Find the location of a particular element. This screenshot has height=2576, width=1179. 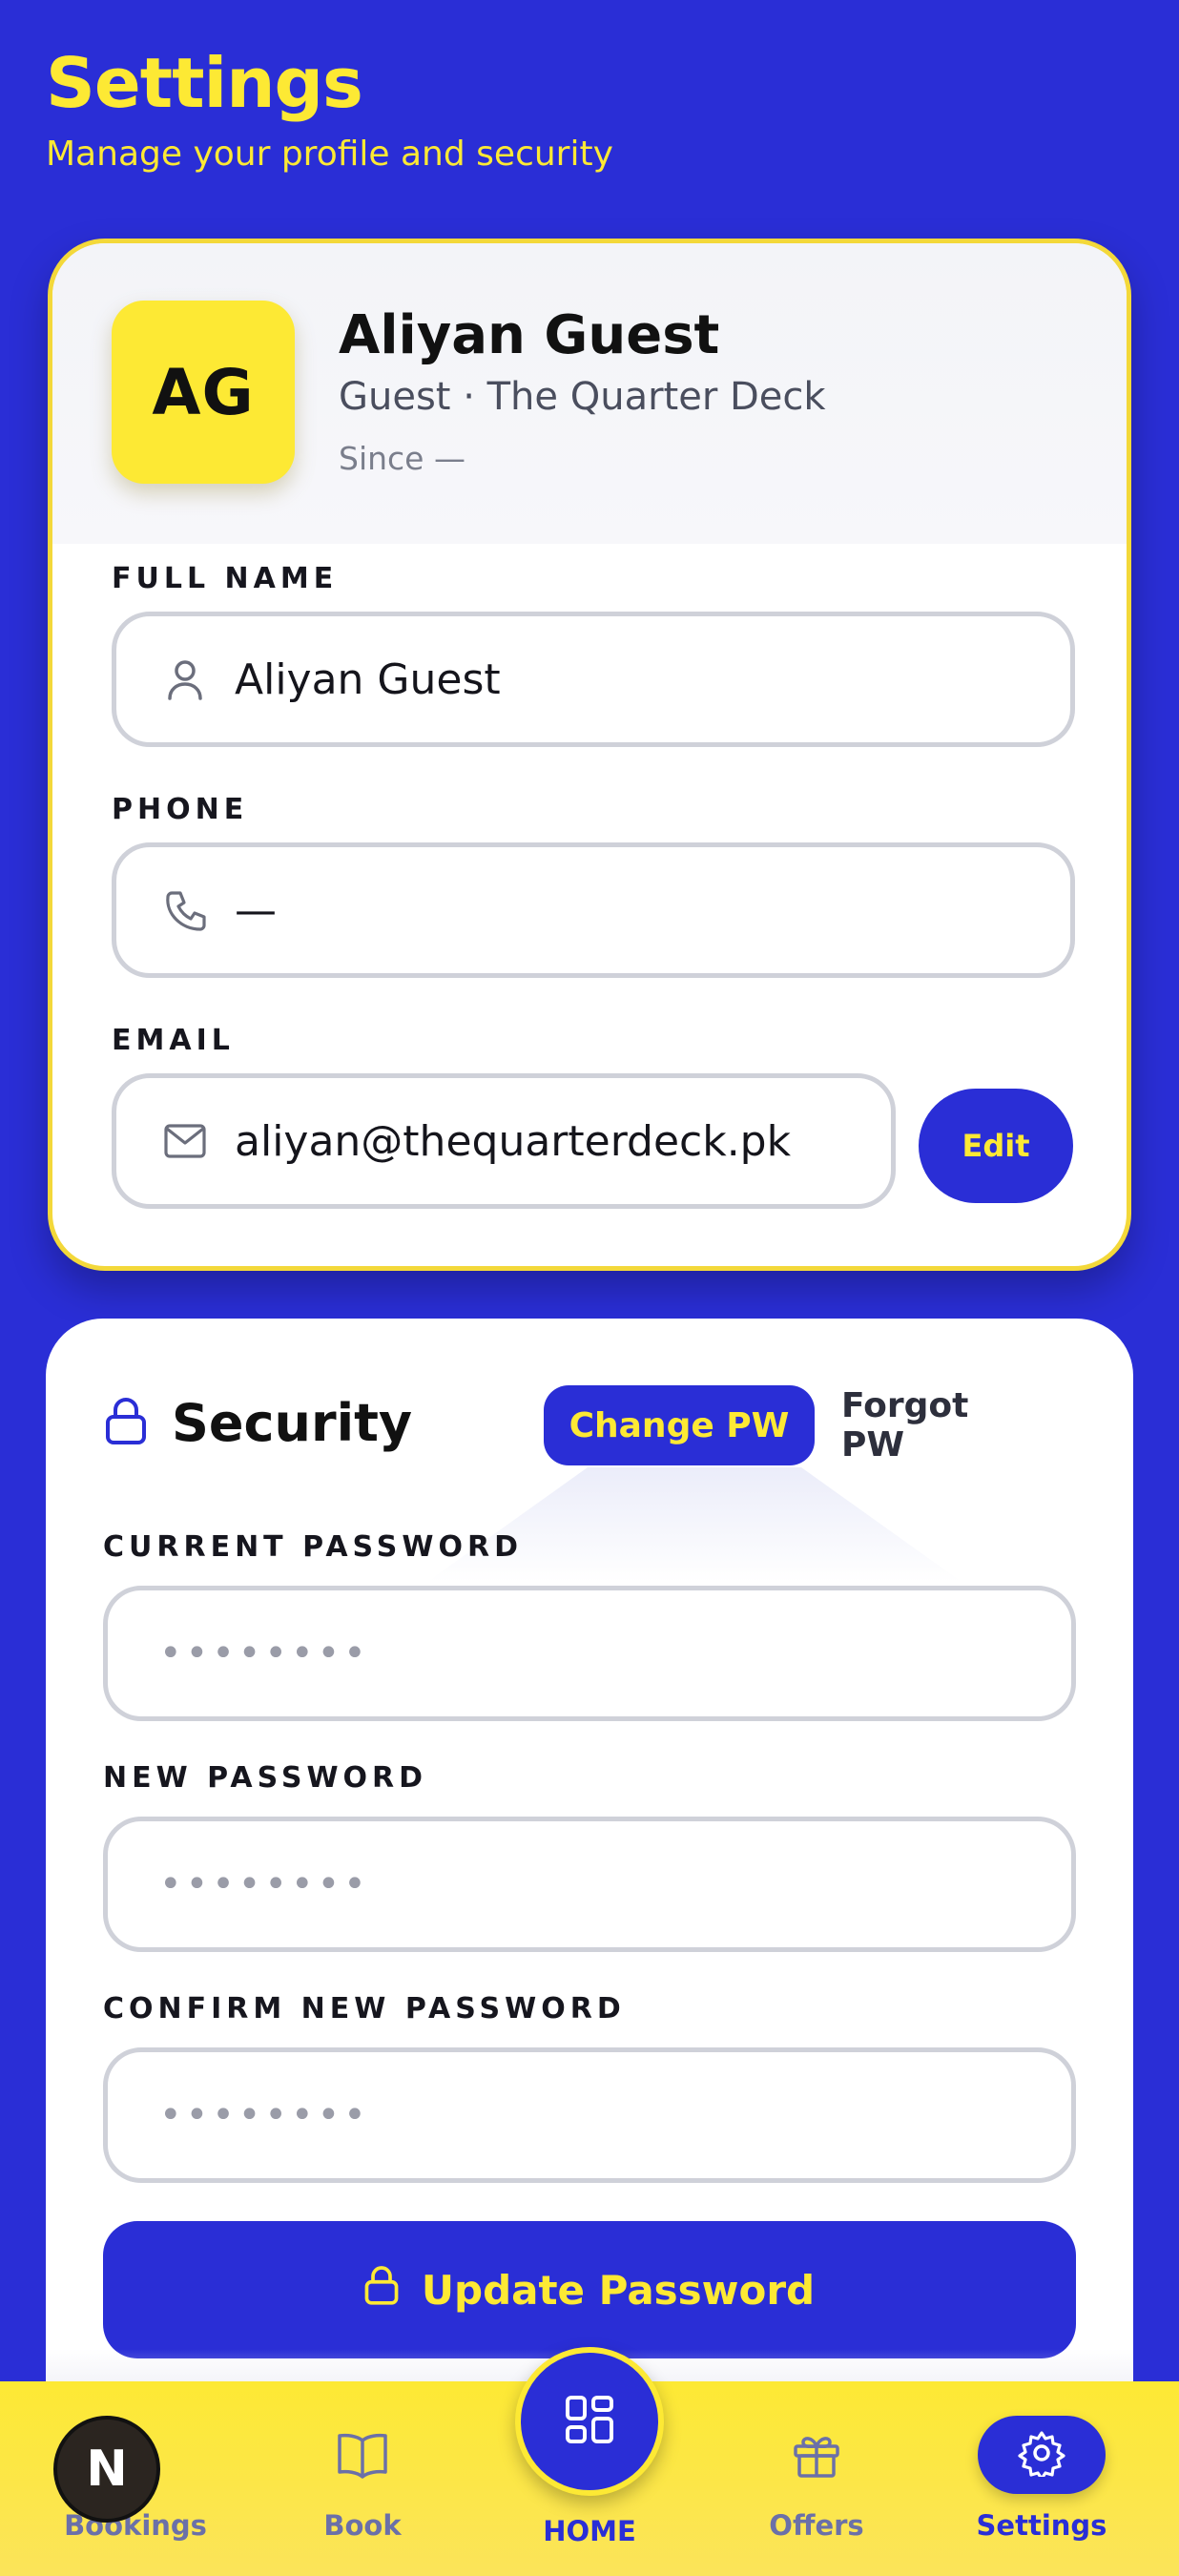

nav-settings: Settings is located at coordinates (1042, 2478).